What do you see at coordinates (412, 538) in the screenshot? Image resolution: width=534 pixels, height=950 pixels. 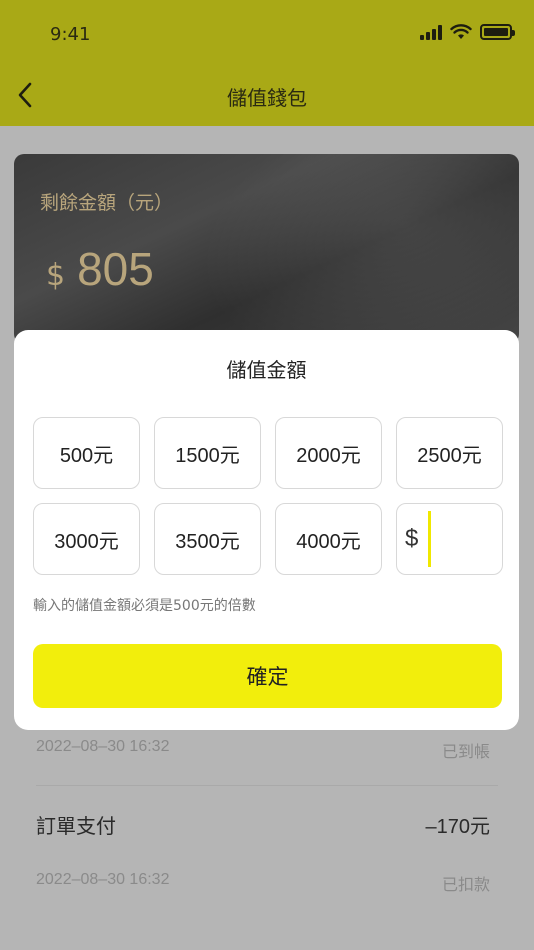 I see `custom-currency-symbol: $` at bounding box center [412, 538].